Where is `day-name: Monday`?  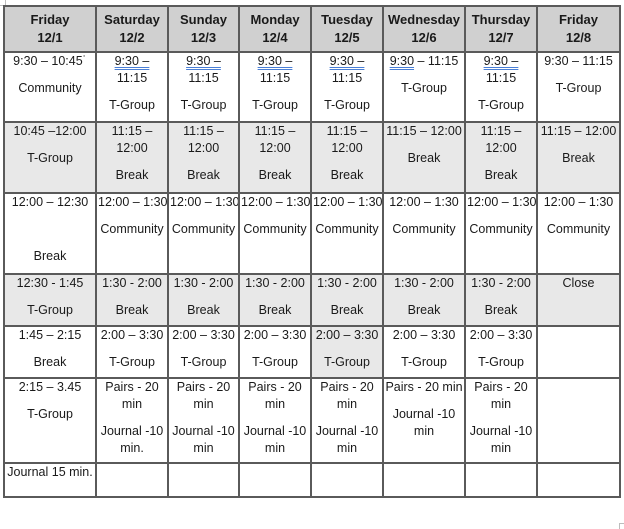
day-name: Monday is located at coordinates (275, 19).